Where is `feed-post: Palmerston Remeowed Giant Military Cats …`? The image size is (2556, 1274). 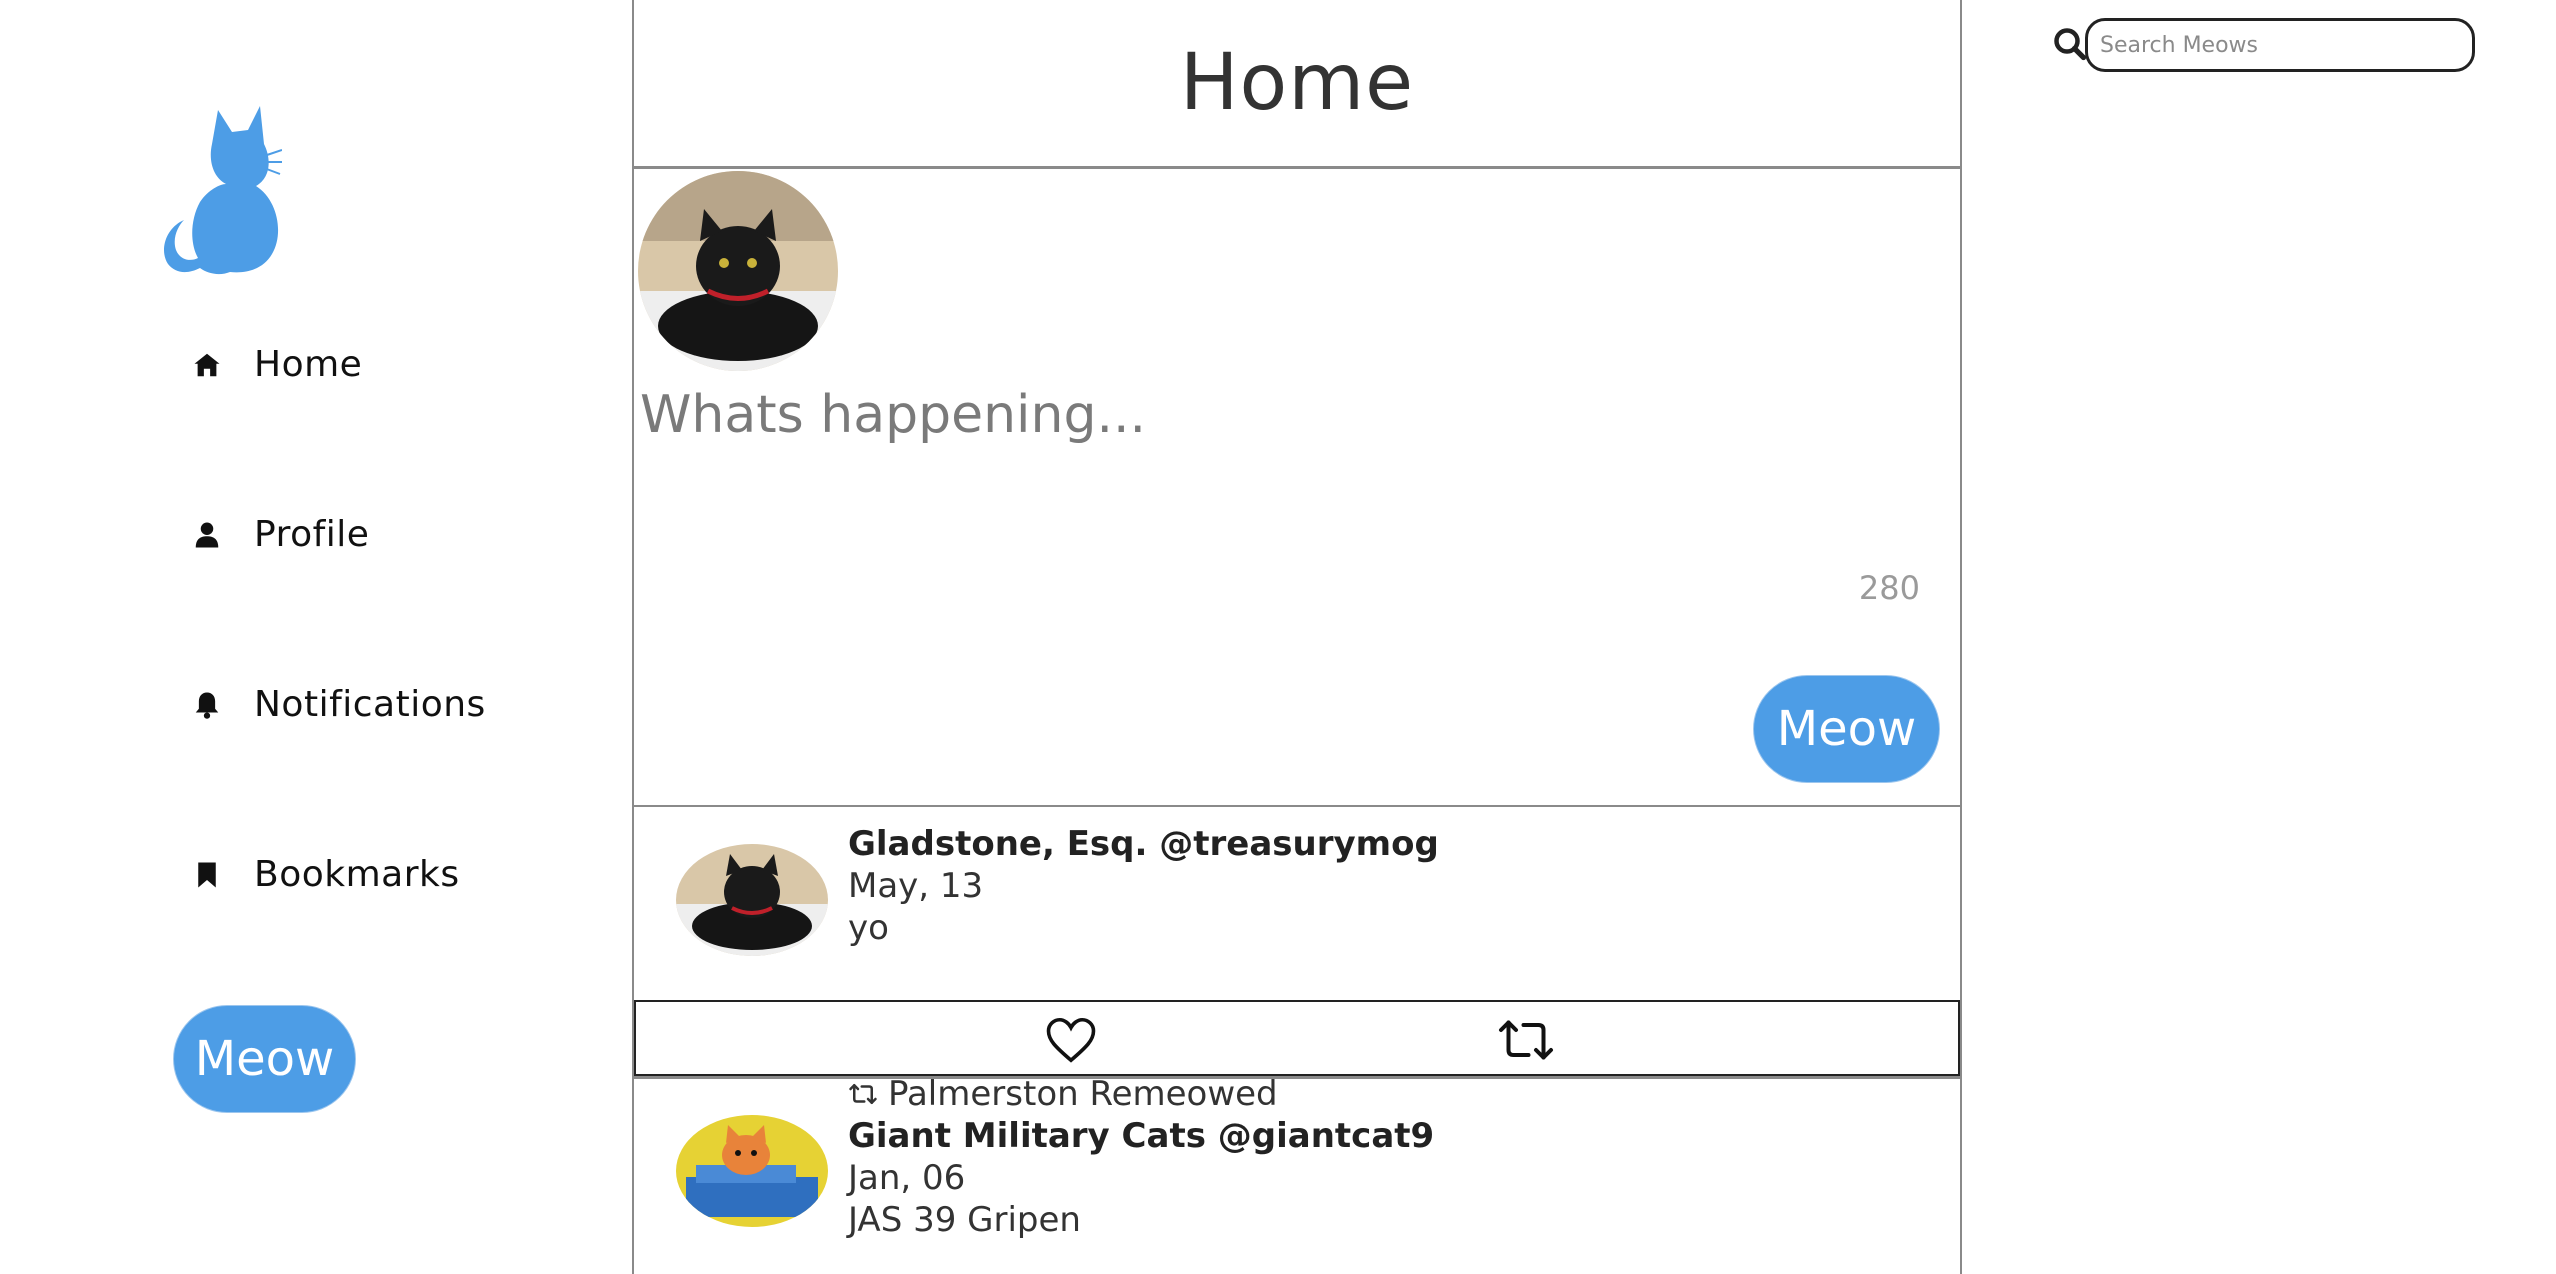 feed-post: Palmerston Remeowed Giant Military Cats … is located at coordinates (1297, 1174).